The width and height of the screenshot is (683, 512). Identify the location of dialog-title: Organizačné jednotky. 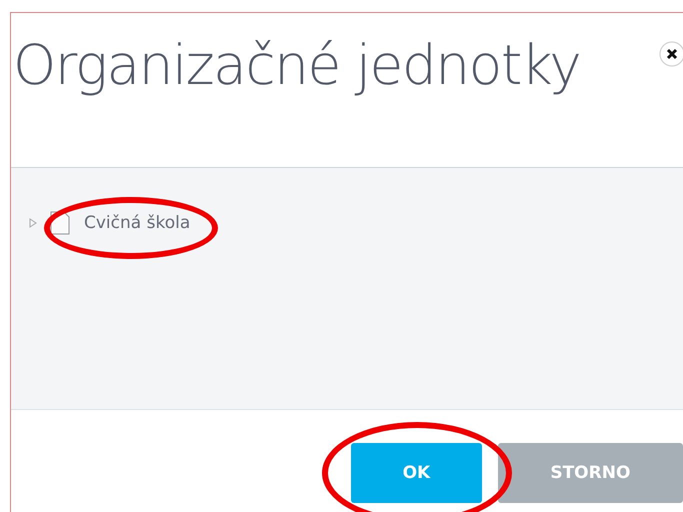
(296, 64).